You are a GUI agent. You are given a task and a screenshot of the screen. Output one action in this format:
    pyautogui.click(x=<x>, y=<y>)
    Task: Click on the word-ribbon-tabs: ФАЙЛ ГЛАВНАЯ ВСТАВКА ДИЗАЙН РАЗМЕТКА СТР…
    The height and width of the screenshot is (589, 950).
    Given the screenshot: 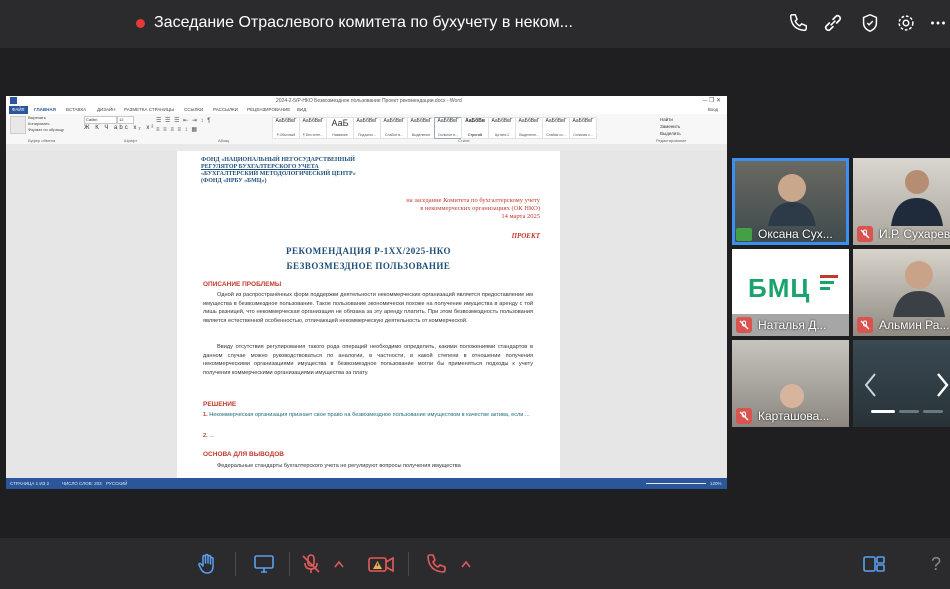 What is the action you would take?
    pyautogui.click(x=366, y=110)
    